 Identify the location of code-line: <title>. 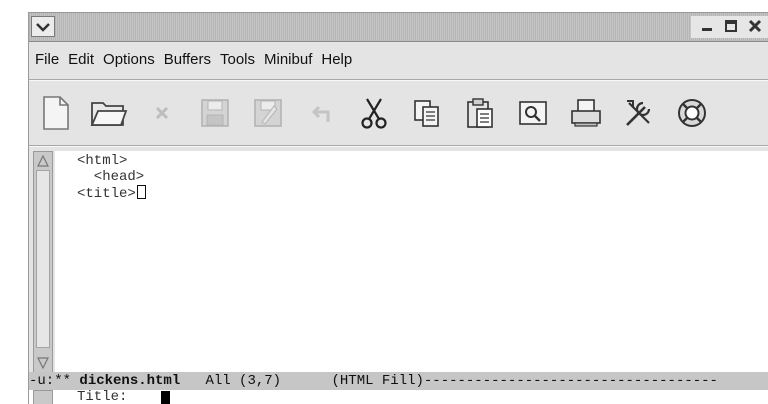
(411, 193).